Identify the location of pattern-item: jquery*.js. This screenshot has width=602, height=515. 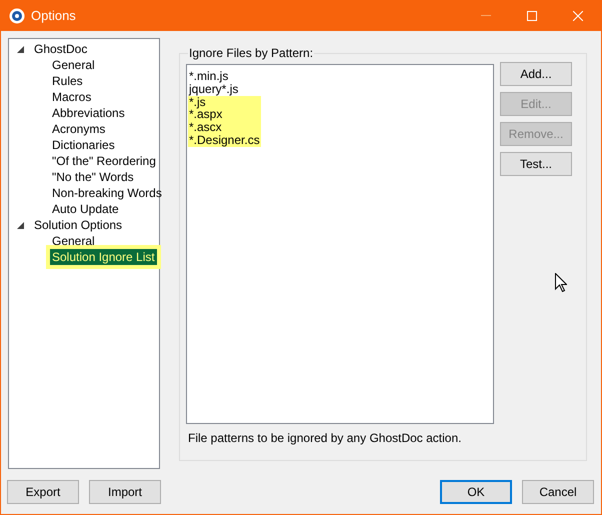
(224, 89).